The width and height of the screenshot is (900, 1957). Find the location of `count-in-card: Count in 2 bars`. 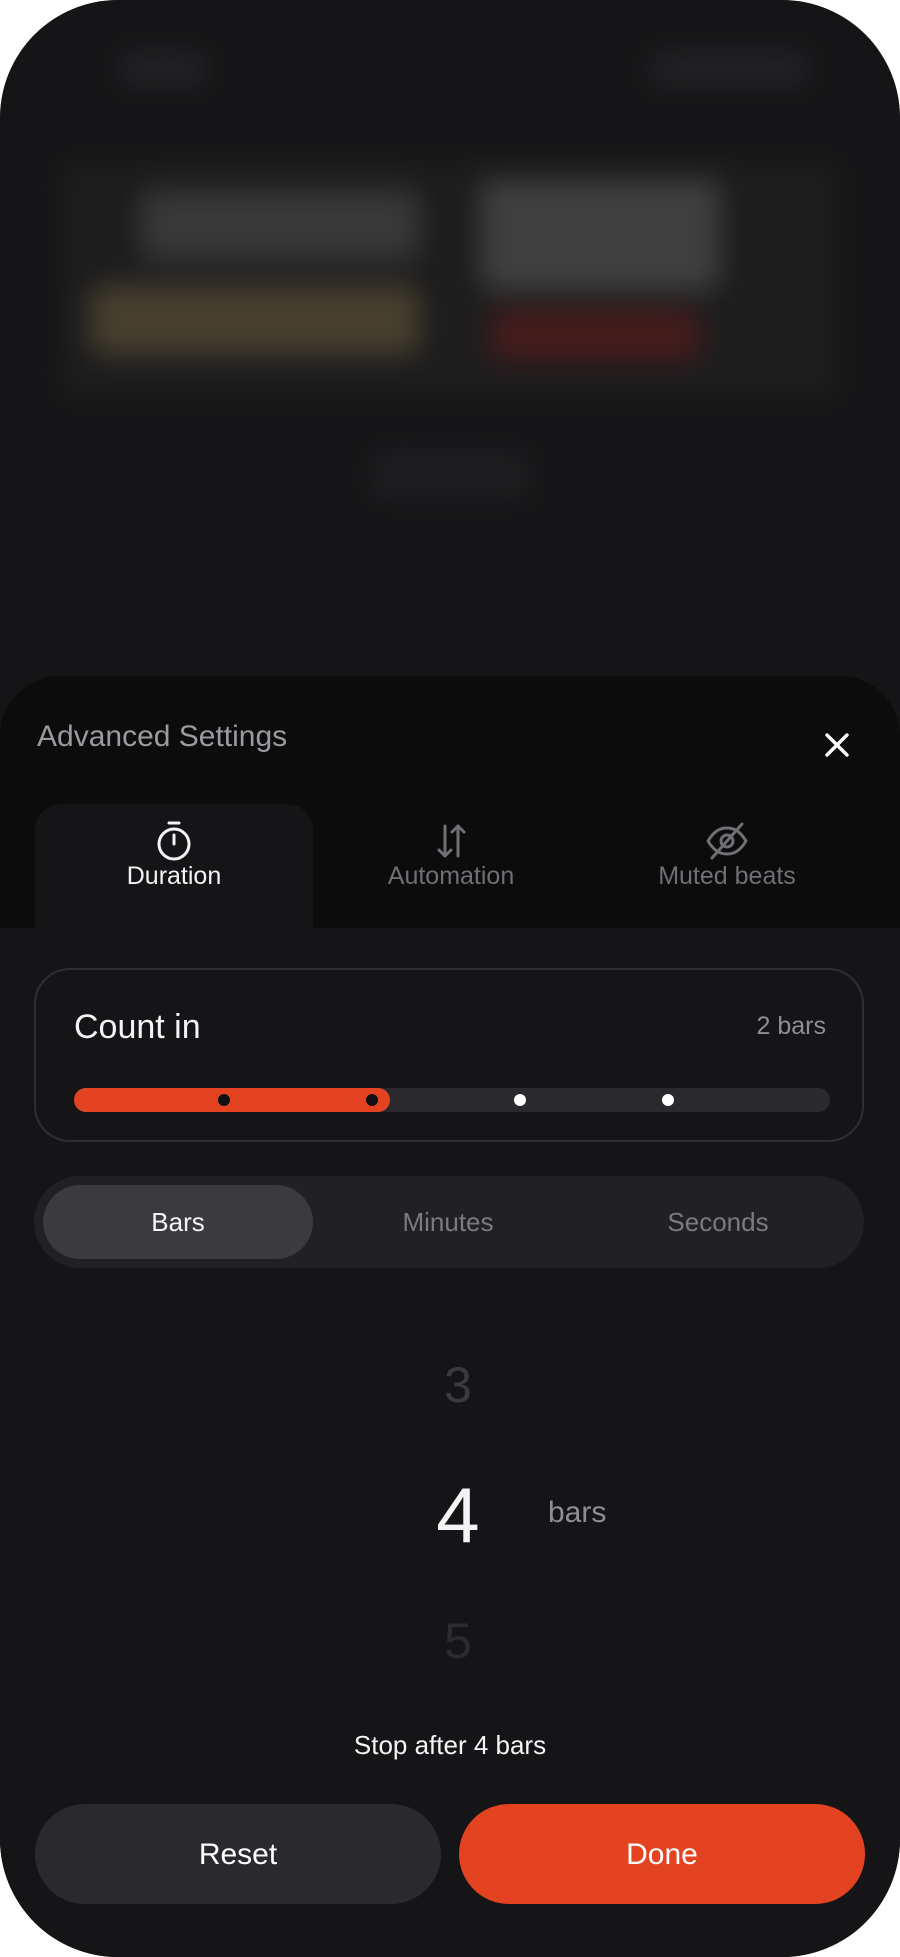

count-in-card: Count in 2 bars is located at coordinates (449, 1055).